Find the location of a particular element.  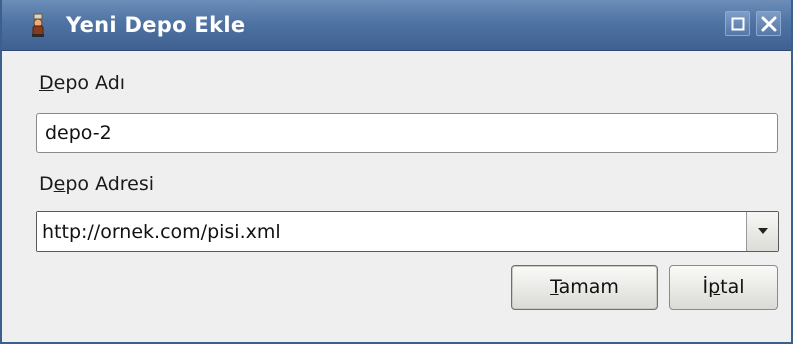

maximize-button is located at coordinates (737, 23).